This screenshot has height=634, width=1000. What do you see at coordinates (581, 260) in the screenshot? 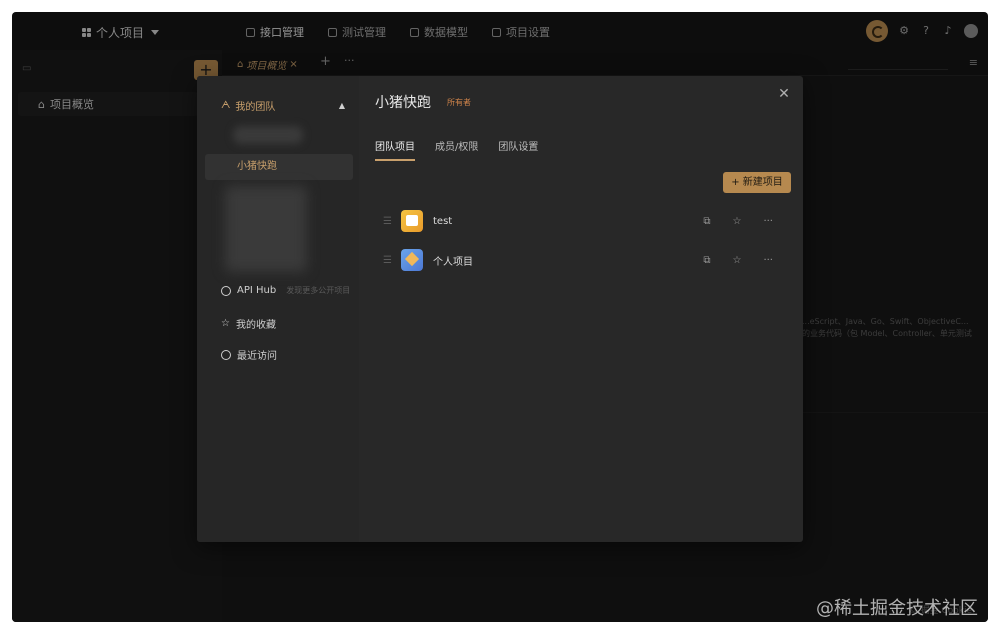
I see `project-row: ☰ 个人项目 ⧉ ☆ ···` at bounding box center [581, 260].